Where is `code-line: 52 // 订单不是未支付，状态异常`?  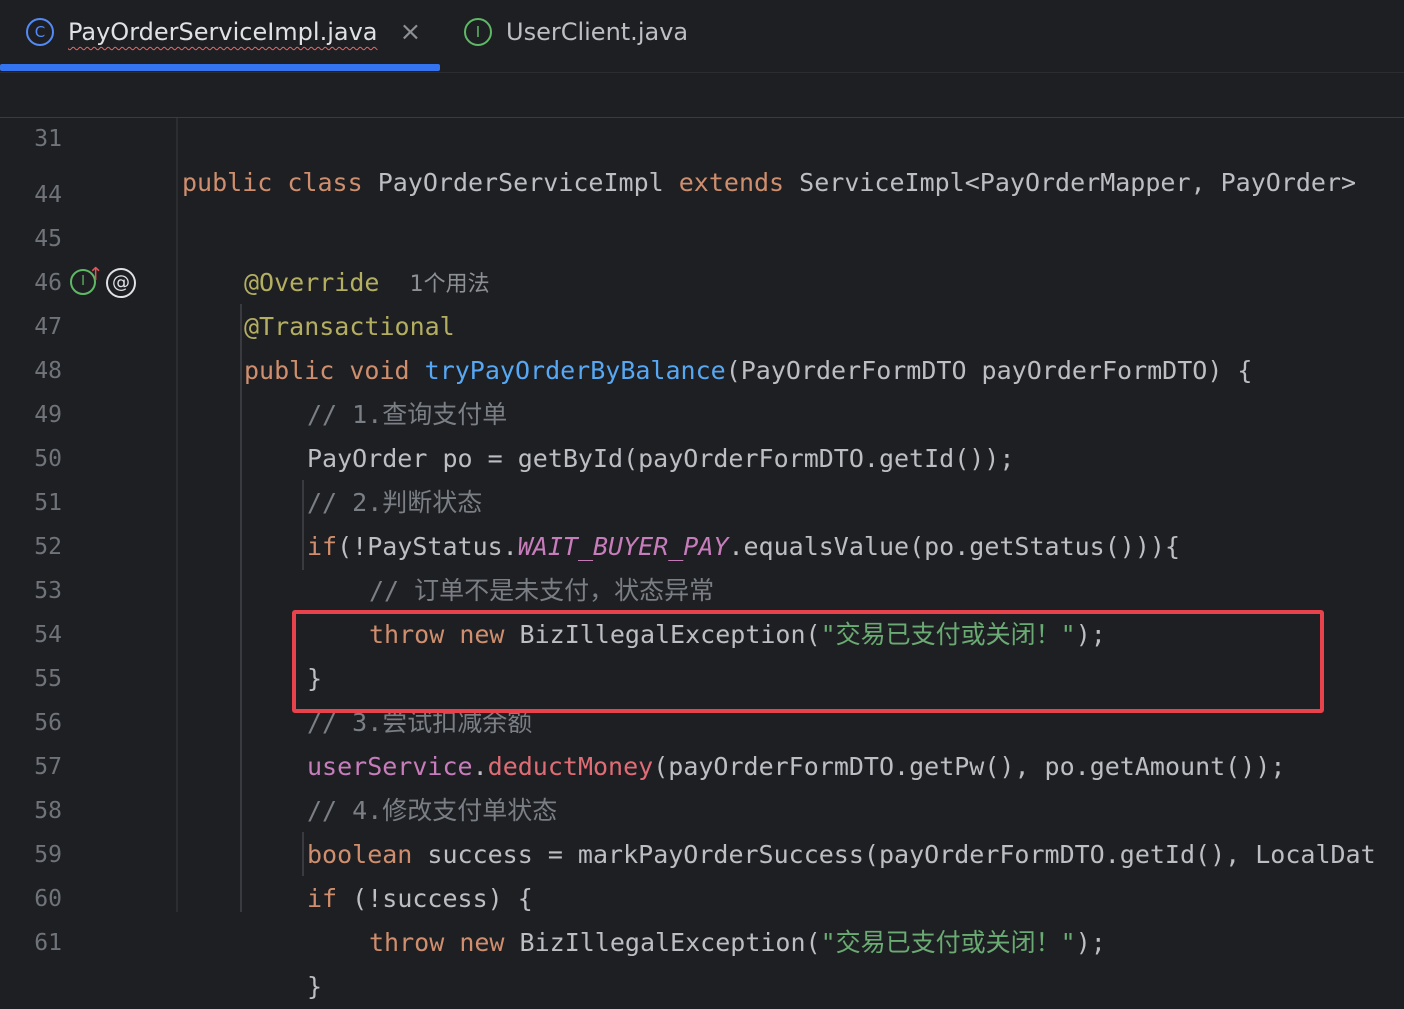 code-line: 52 // 订单不是未支付，状态异常 is located at coordinates (702, 543).